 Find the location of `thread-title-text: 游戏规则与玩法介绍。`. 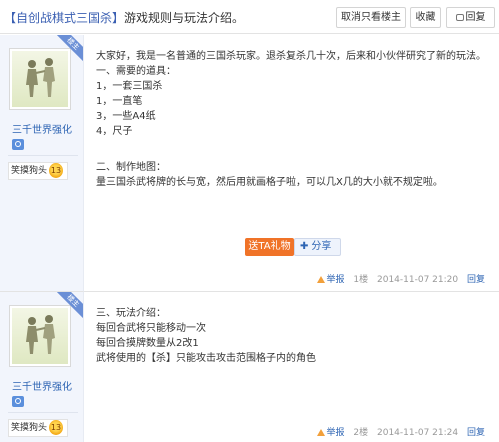

thread-title-text: 游戏规则与玩法介绍。 is located at coordinates (184, 18).